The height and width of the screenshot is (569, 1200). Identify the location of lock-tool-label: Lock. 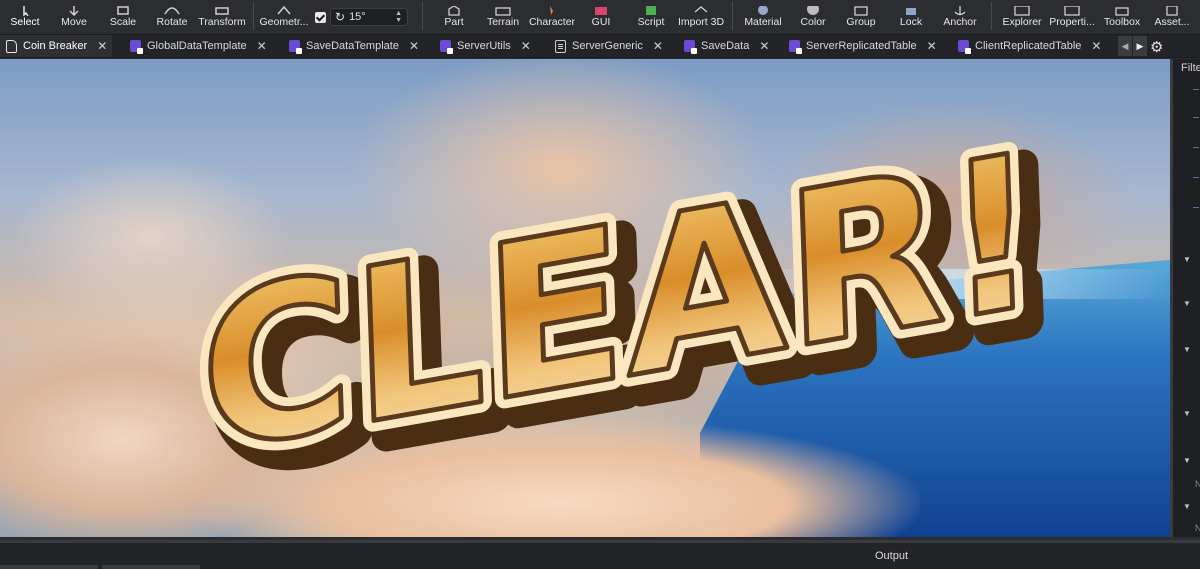
(911, 22).